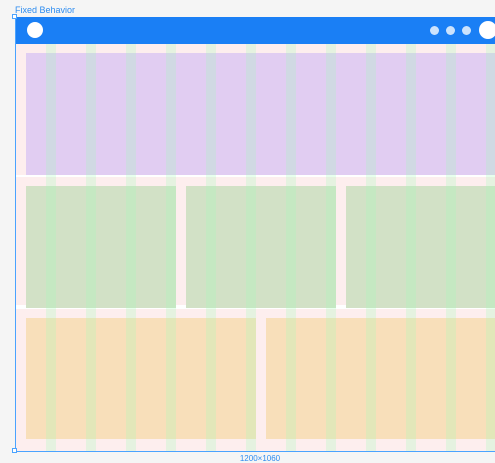 Image resolution: width=495 pixels, height=463 pixels. What do you see at coordinates (14, 450) in the screenshot?
I see `resize-handle-bottom-left` at bounding box center [14, 450].